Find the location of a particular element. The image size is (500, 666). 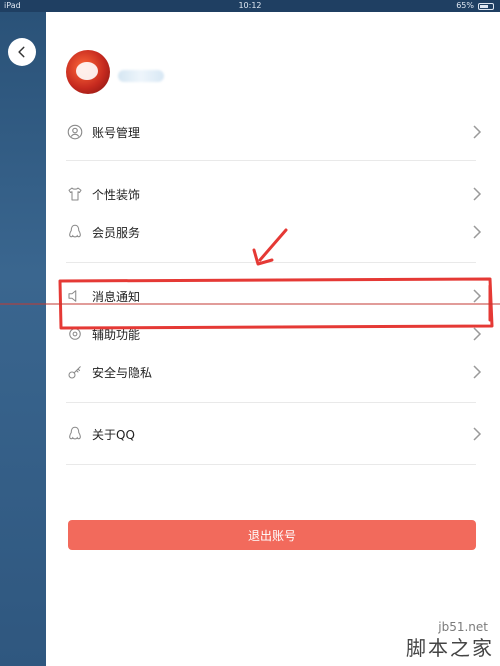

user-icon is located at coordinates (75, 132).